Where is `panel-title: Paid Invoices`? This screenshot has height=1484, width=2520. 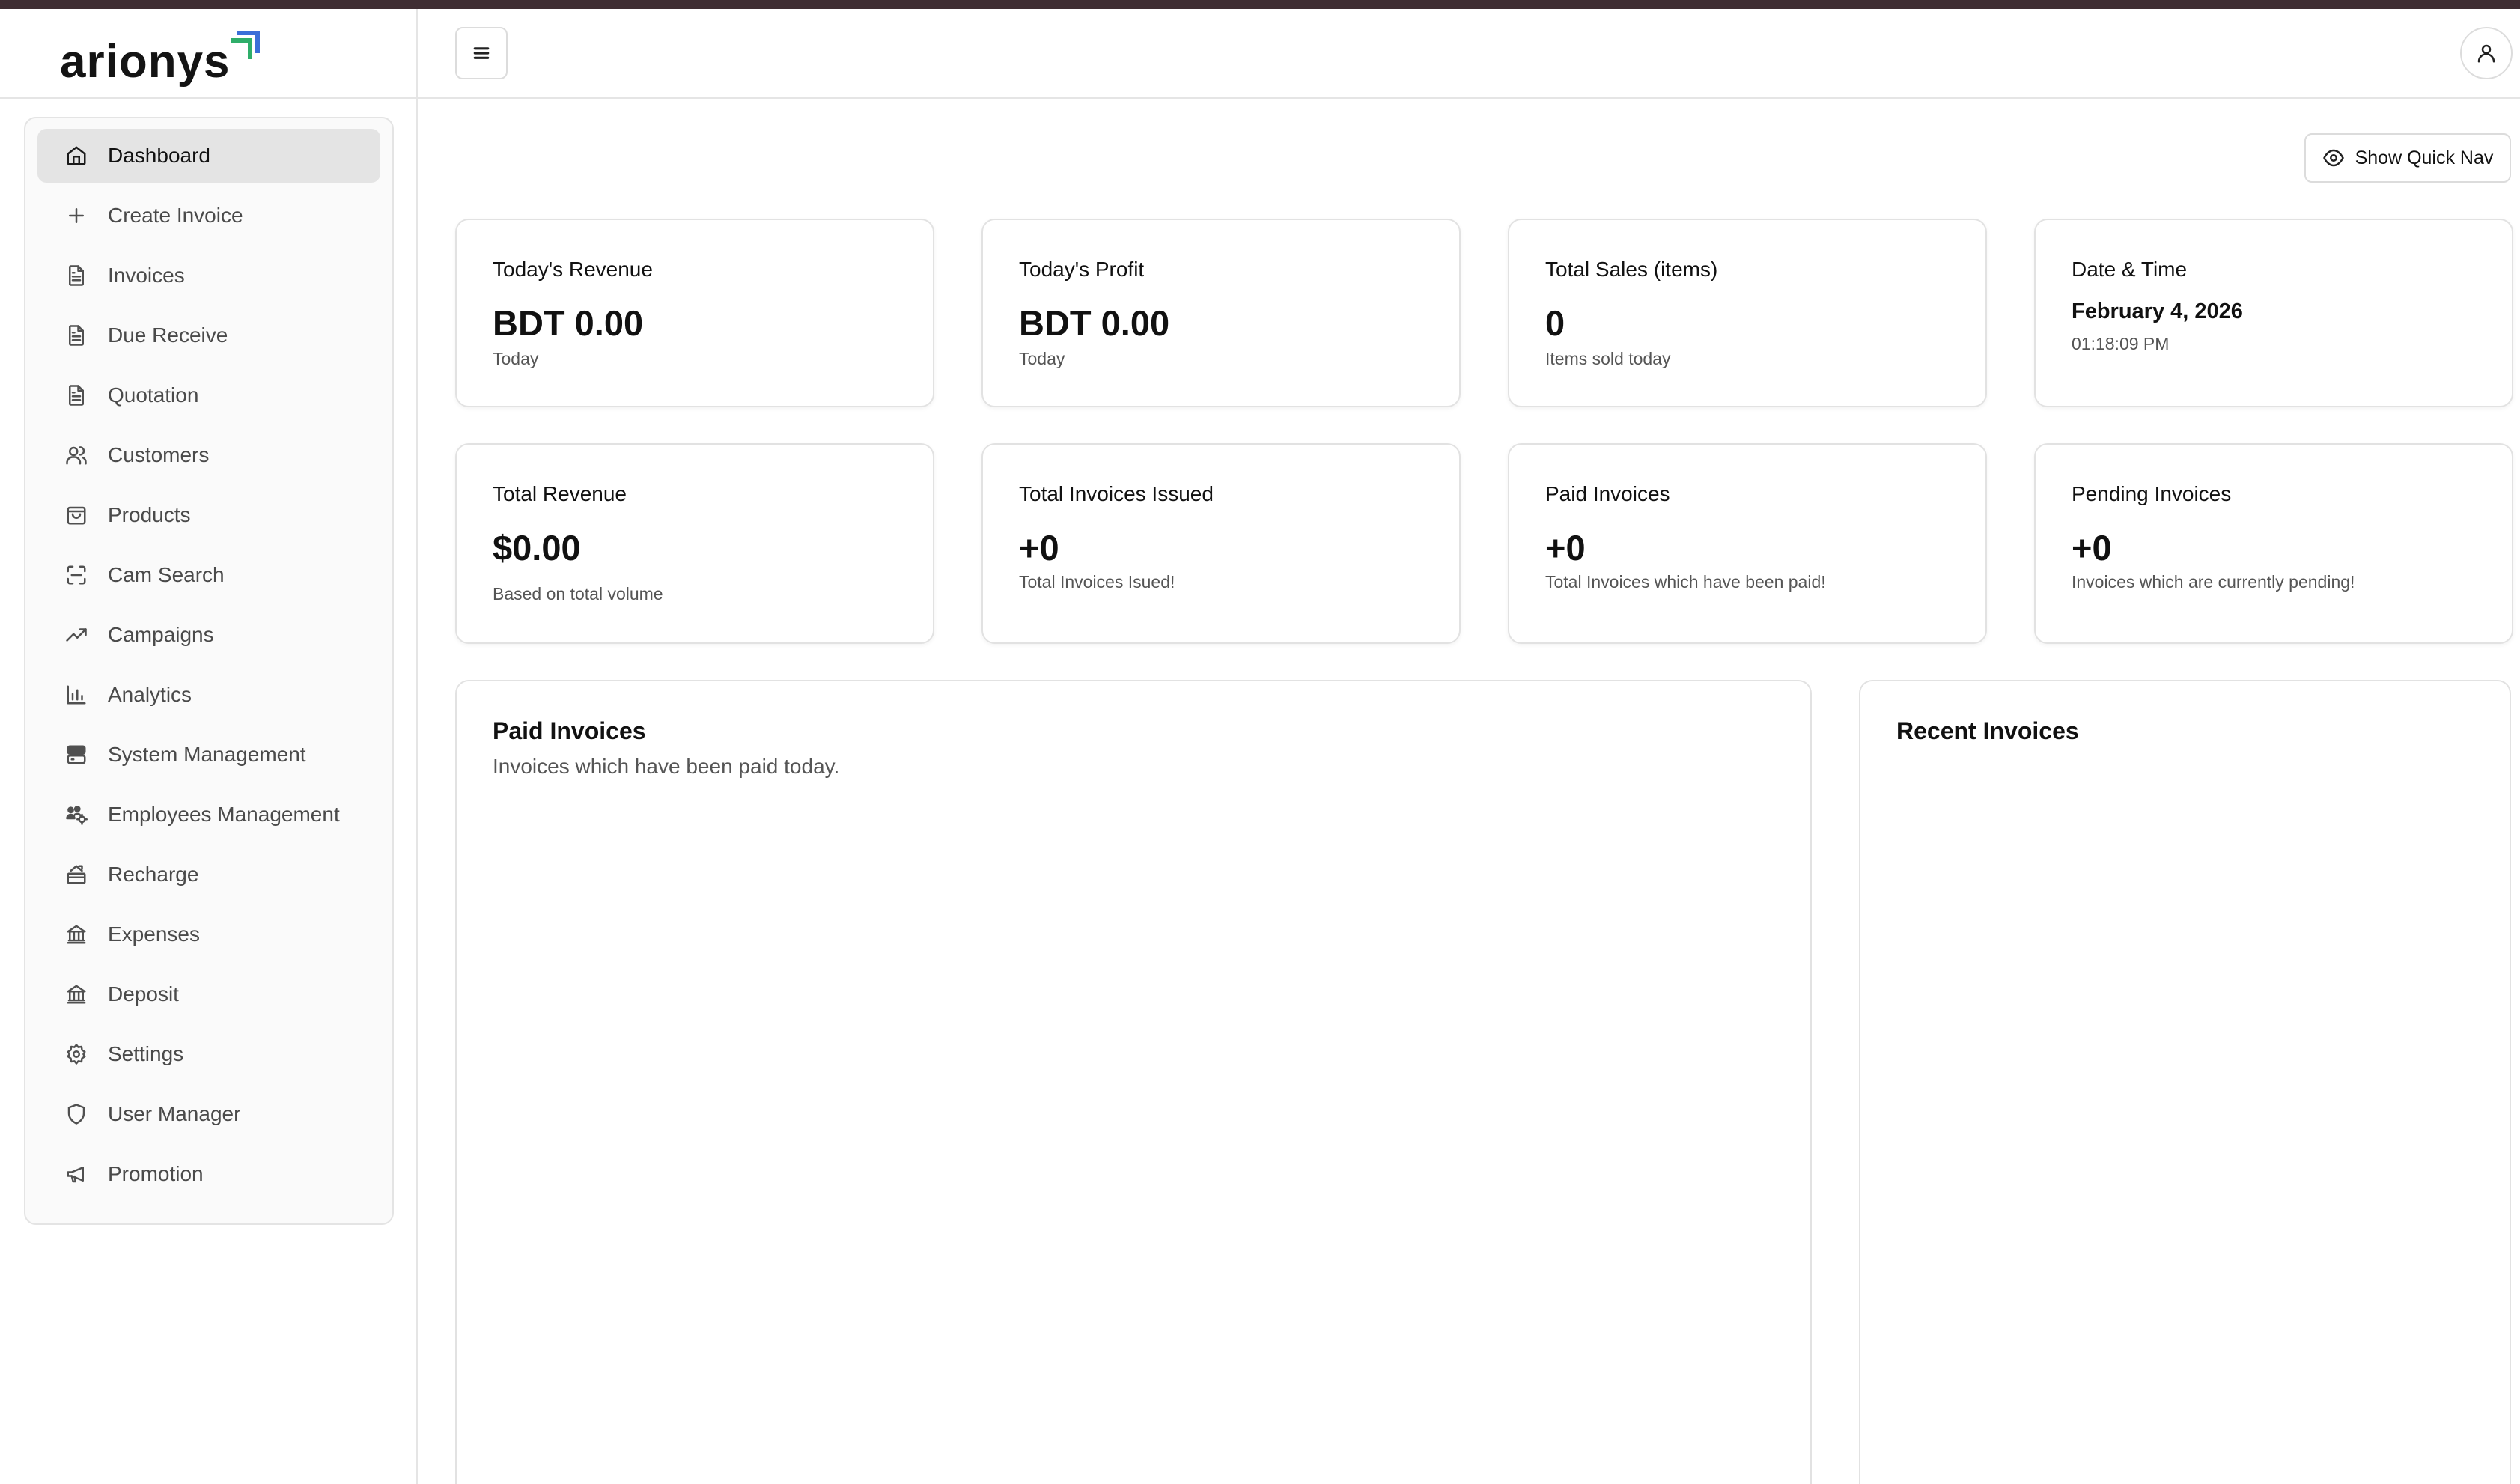
panel-title: Paid Invoices is located at coordinates (569, 730).